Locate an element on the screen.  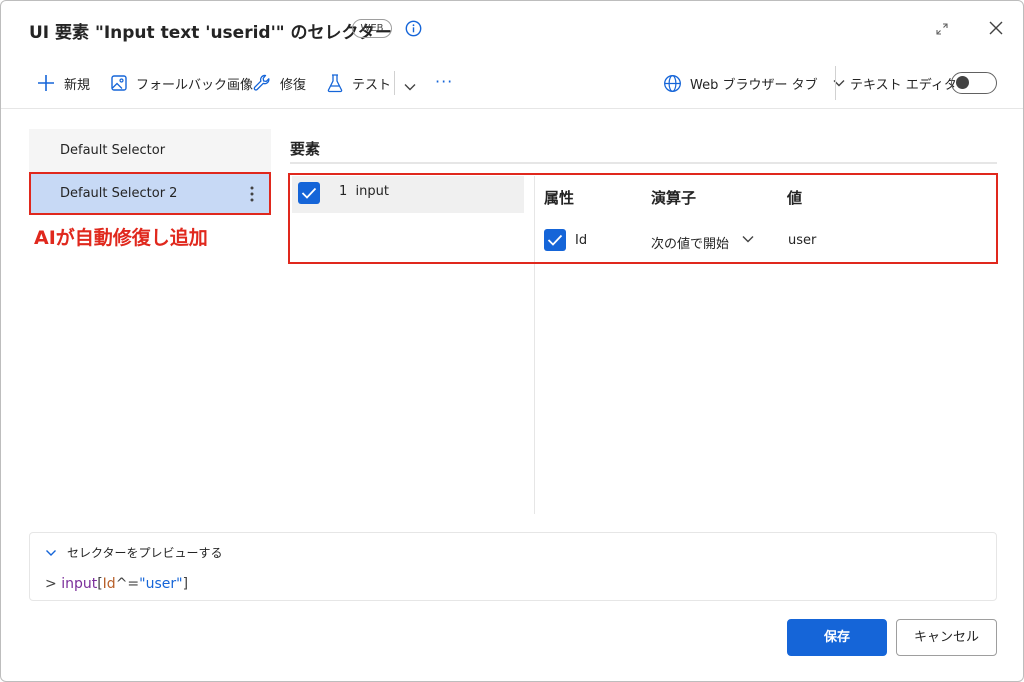
info-icon is located at coordinates (413, 28).